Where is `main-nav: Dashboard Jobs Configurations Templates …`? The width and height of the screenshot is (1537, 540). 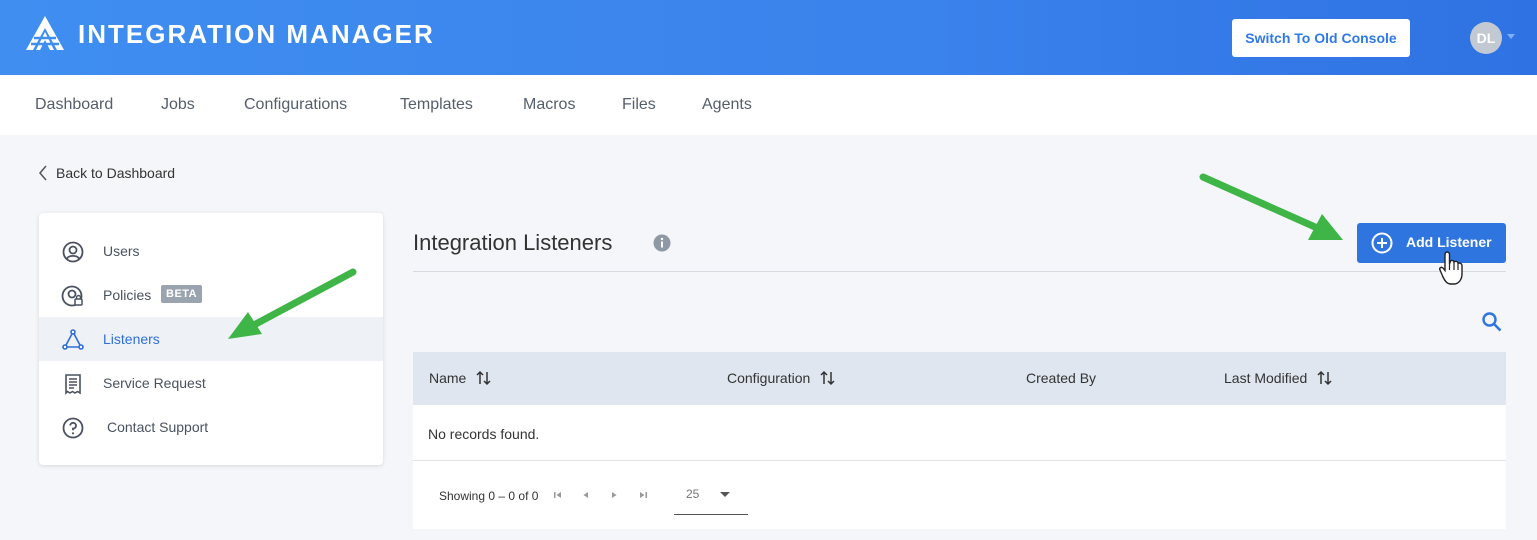 main-nav: Dashboard Jobs Configurations Templates … is located at coordinates (768, 105).